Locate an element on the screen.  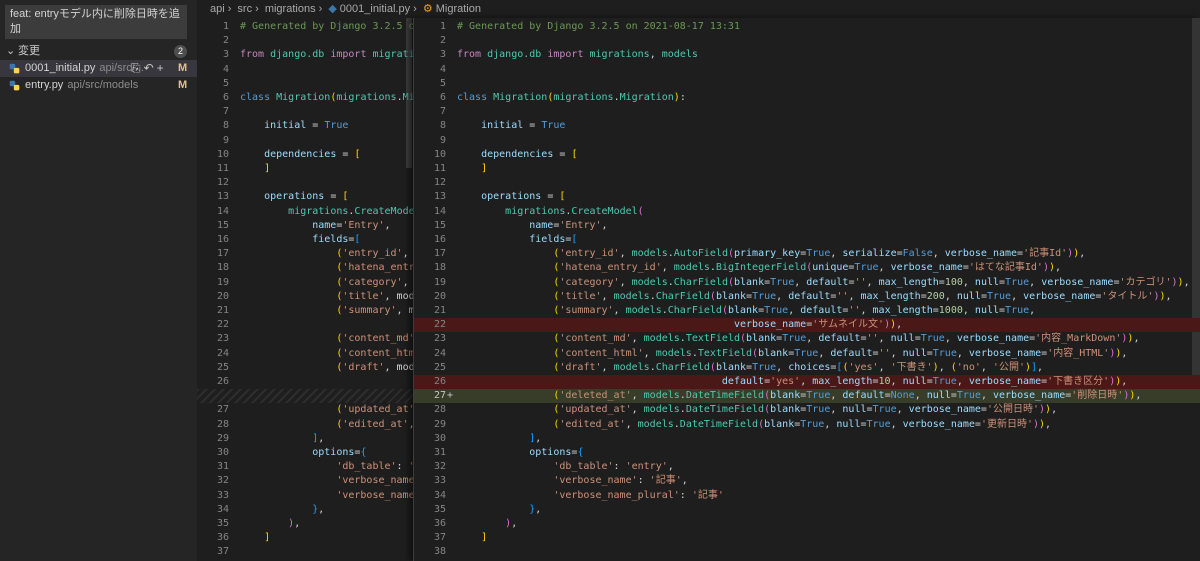
code-line: 24 ('content_html is located at coordinates (305, 354).